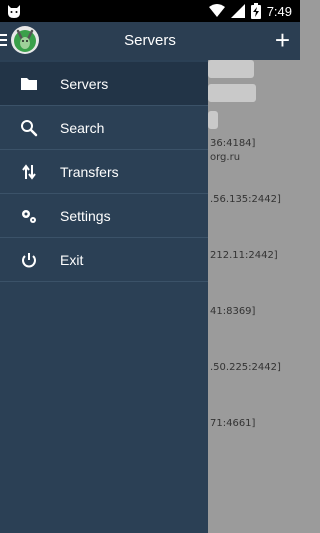  I want to click on signal-icon, so click(237, 11).